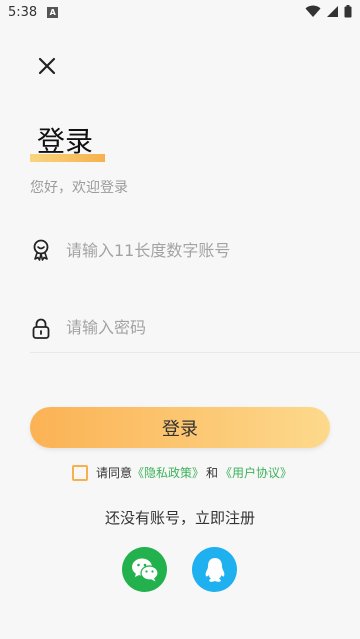  What do you see at coordinates (79, 188) in the screenshot?
I see `welcome-subtitle: 您好，欢迎登录` at bounding box center [79, 188].